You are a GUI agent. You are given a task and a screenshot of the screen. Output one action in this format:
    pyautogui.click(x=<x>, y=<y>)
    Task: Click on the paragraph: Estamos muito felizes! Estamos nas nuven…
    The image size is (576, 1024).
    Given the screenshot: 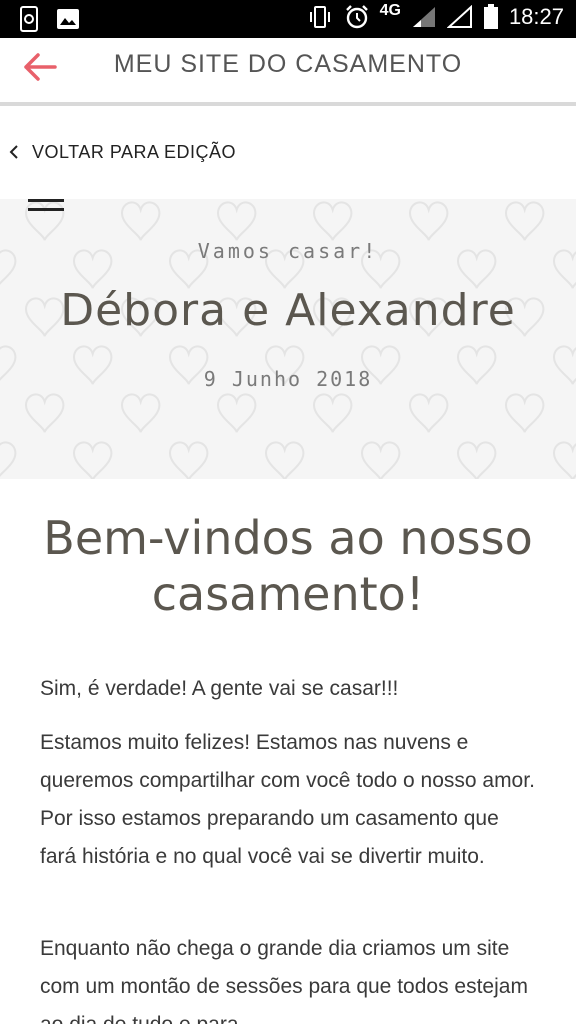 What is the action you would take?
    pyautogui.click(x=287, y=799)
    